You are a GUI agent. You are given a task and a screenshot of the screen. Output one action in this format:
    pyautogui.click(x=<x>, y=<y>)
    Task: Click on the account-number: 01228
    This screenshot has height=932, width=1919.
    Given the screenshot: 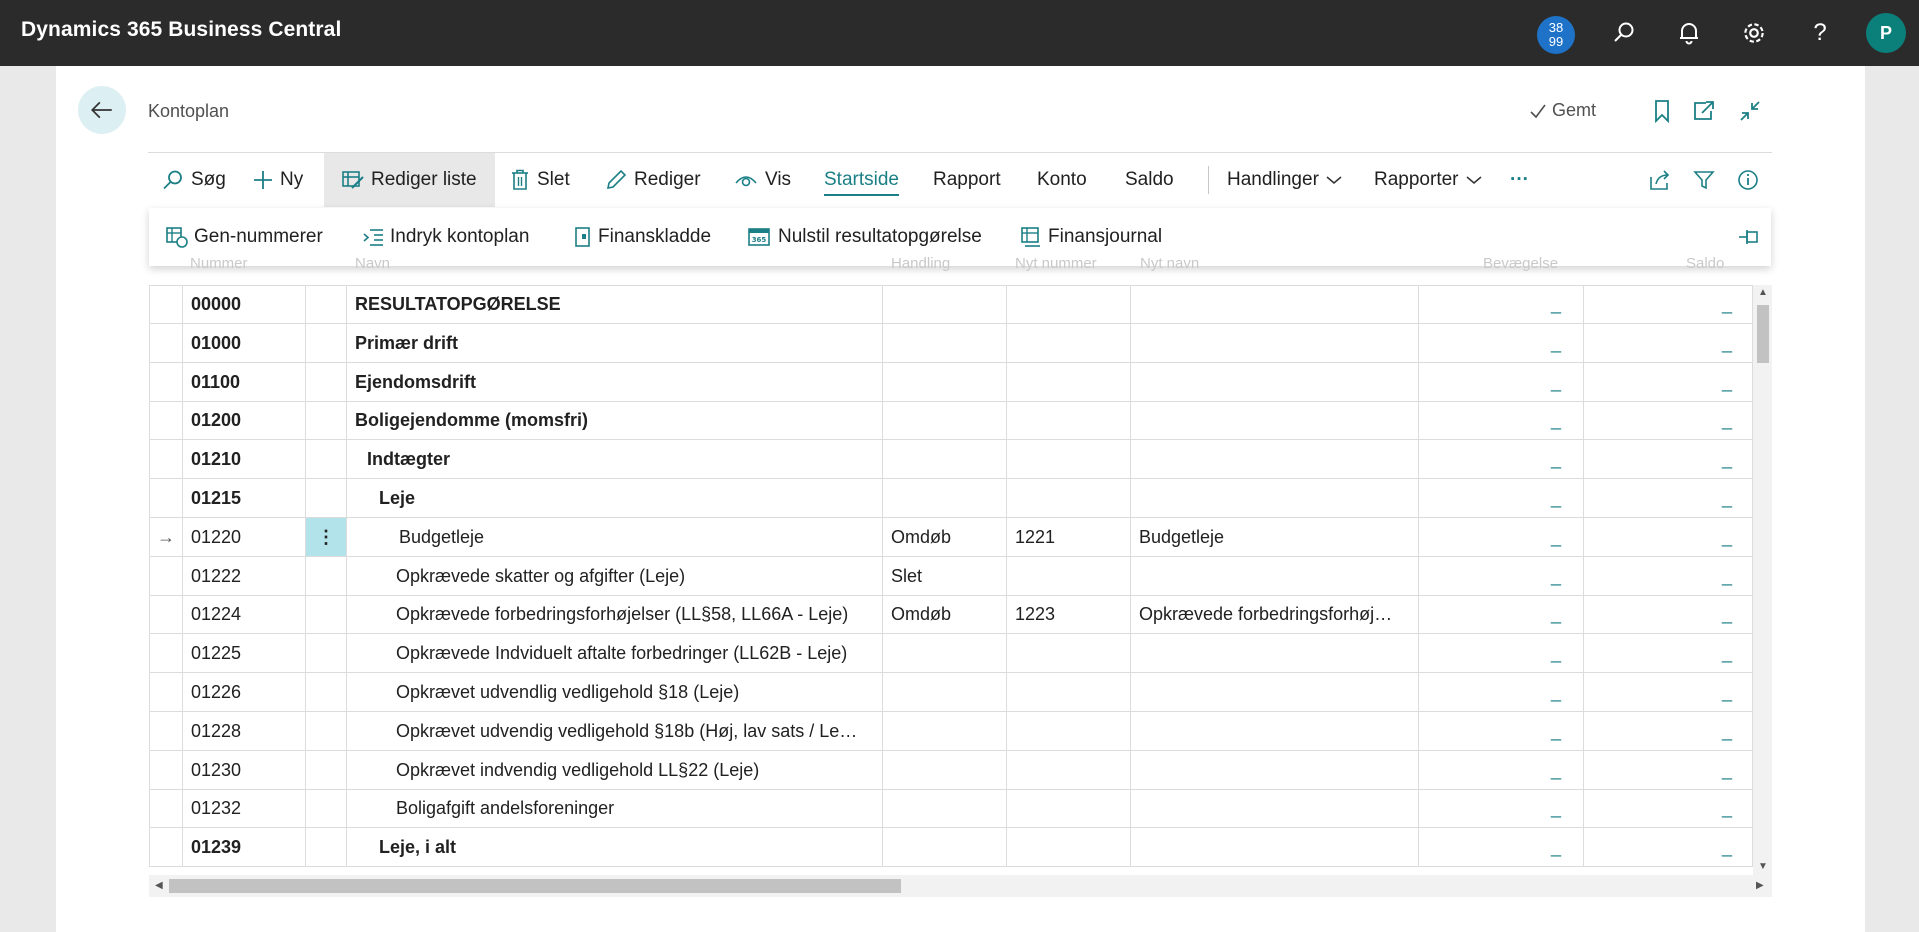 What is the action you would take?
    pyautogui.click(x=244, y=730)
    